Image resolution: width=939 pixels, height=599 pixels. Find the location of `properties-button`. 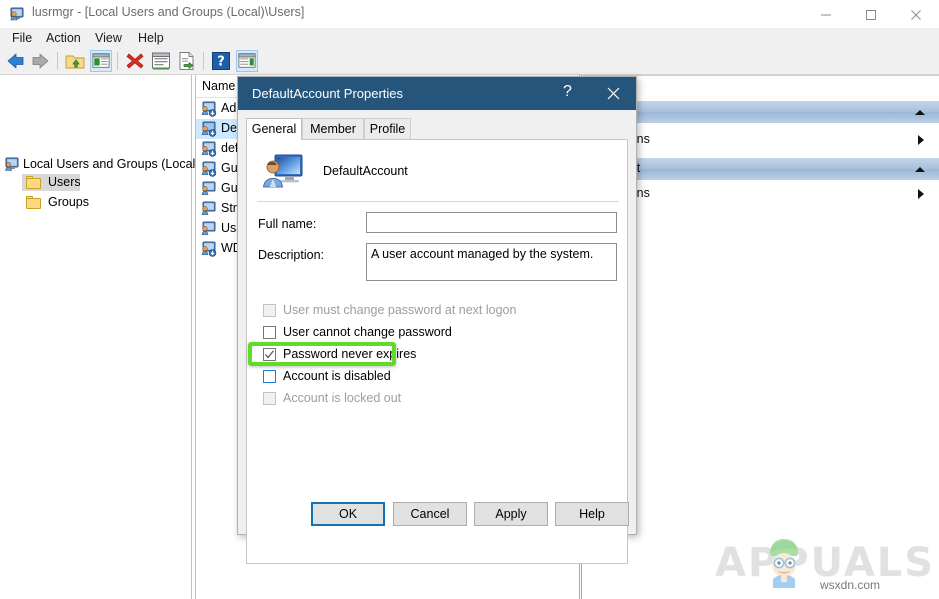

properties-button is located at coordinates (161, 61).